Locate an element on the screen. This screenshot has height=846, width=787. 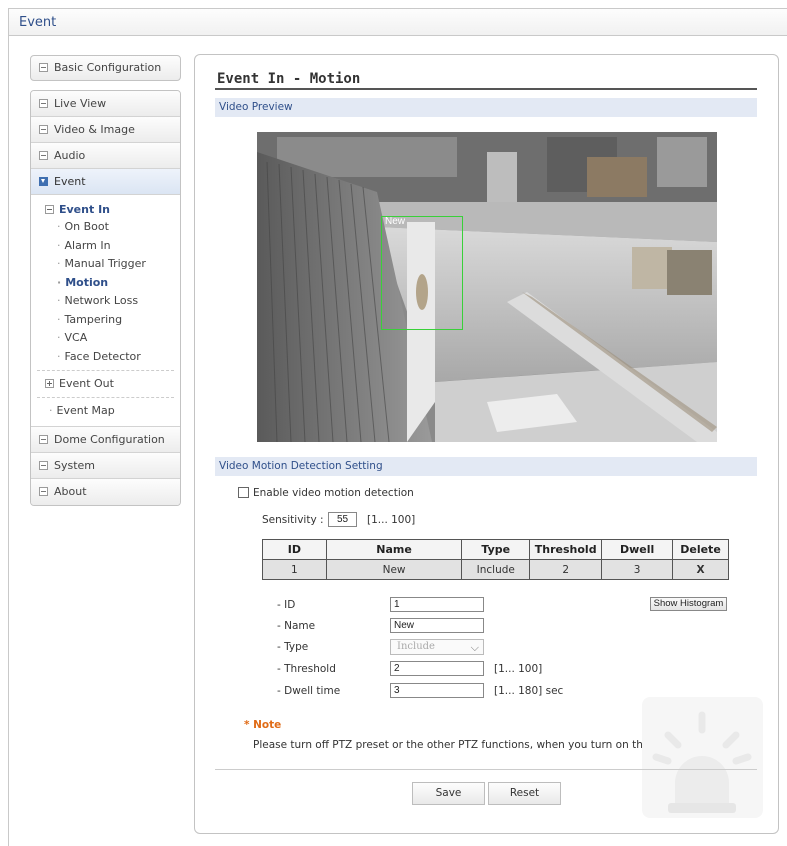
sidebar-item-about: About is located at coordinates (105, 492).